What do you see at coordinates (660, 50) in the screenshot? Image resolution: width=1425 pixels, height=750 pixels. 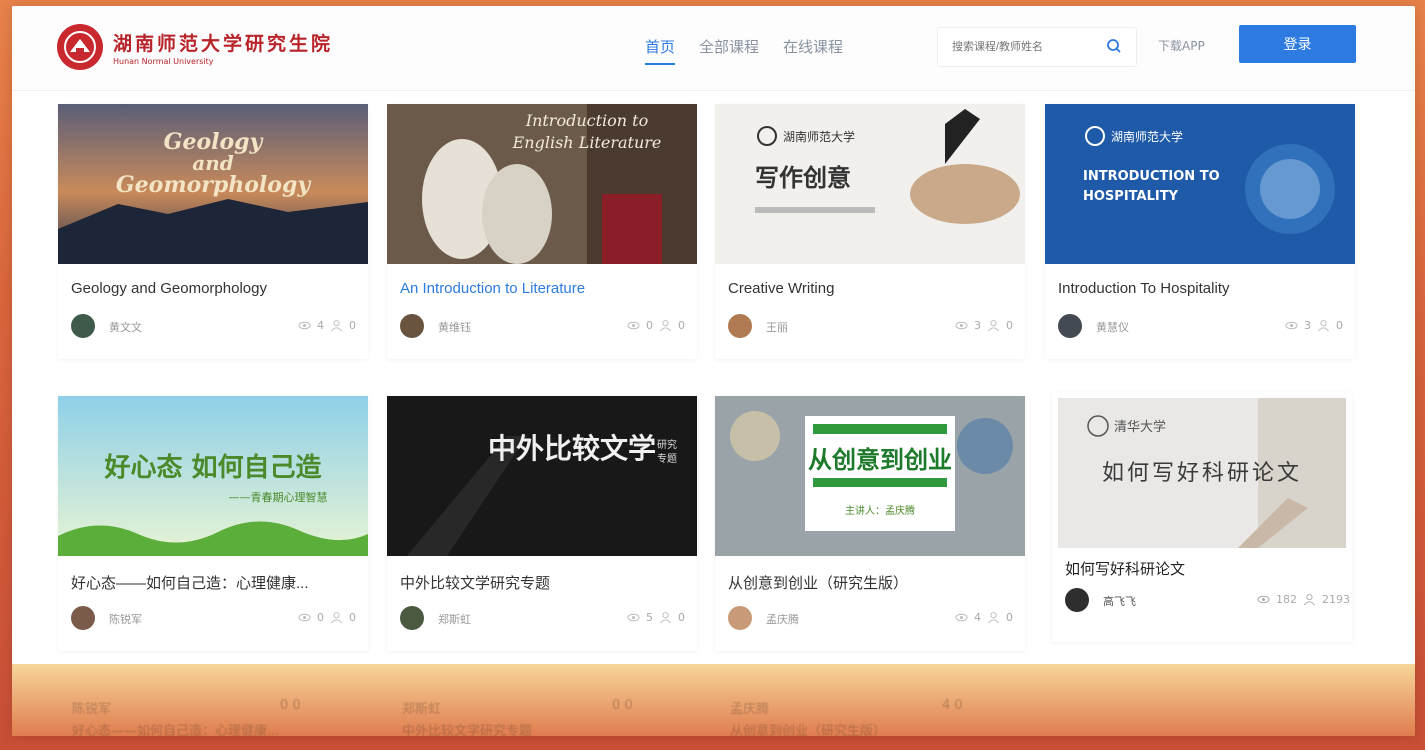 I see `nav-home: 首页` at bounding box center [660, 50].